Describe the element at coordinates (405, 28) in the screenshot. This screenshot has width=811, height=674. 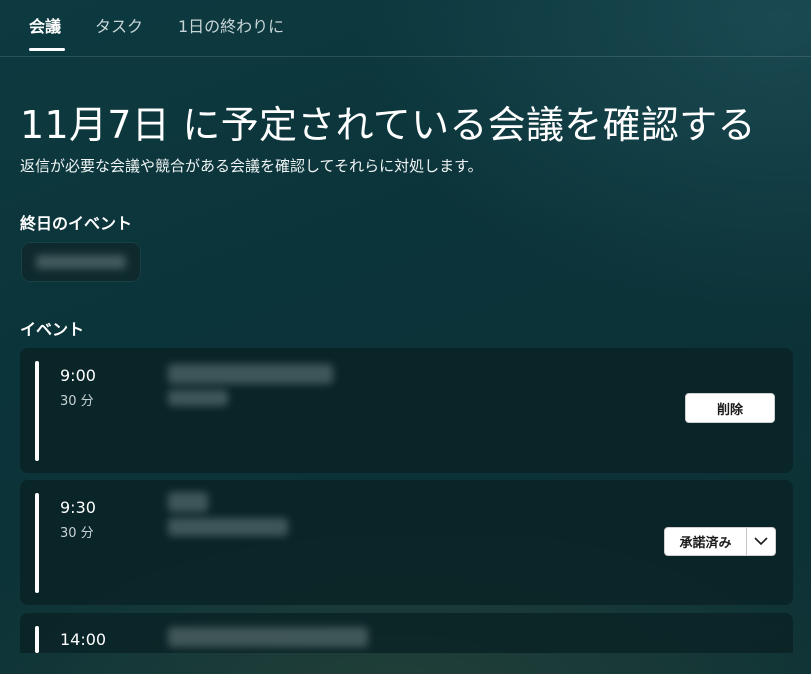
I see `tab-bar: 会議 タスク 1日の終わりに` at that location.